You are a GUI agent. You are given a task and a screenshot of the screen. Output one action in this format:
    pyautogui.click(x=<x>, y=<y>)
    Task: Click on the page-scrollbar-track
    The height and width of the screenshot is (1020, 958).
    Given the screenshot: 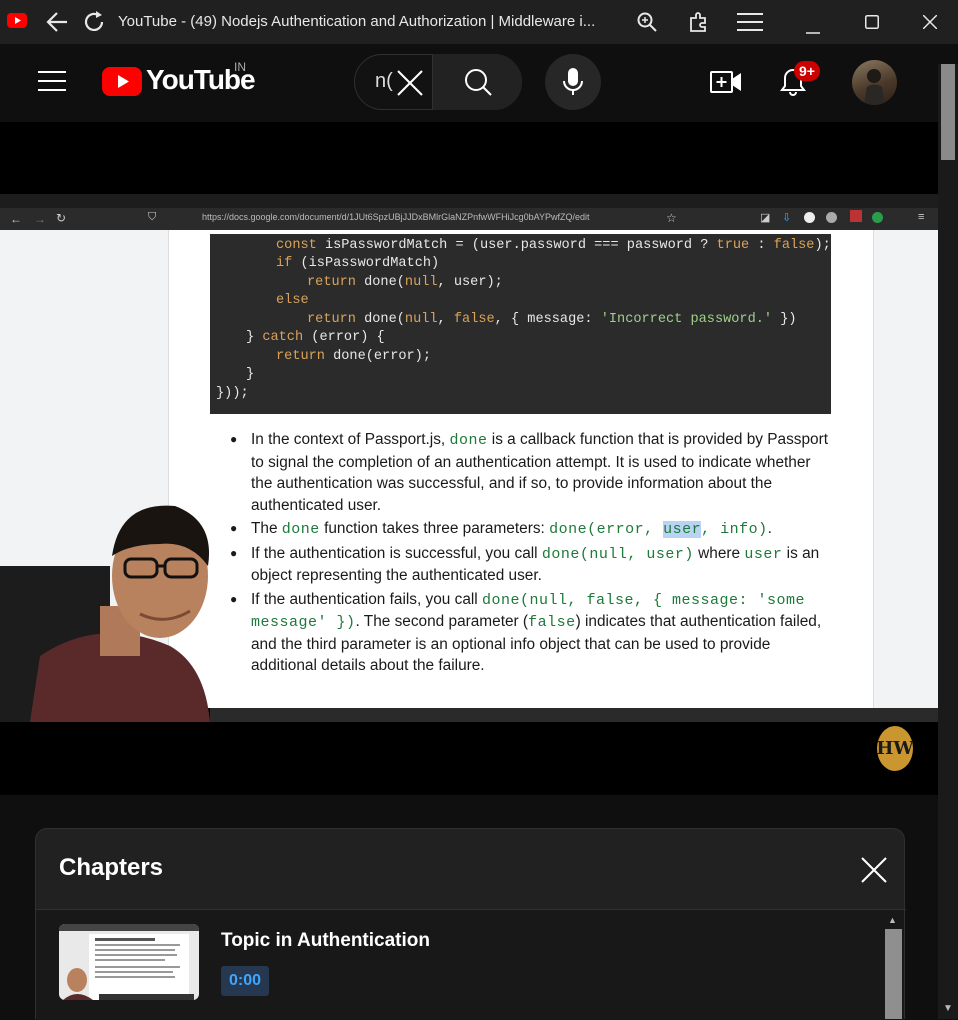 What is the action you would take?
    pyautogui.click(x=948, y=541)
    